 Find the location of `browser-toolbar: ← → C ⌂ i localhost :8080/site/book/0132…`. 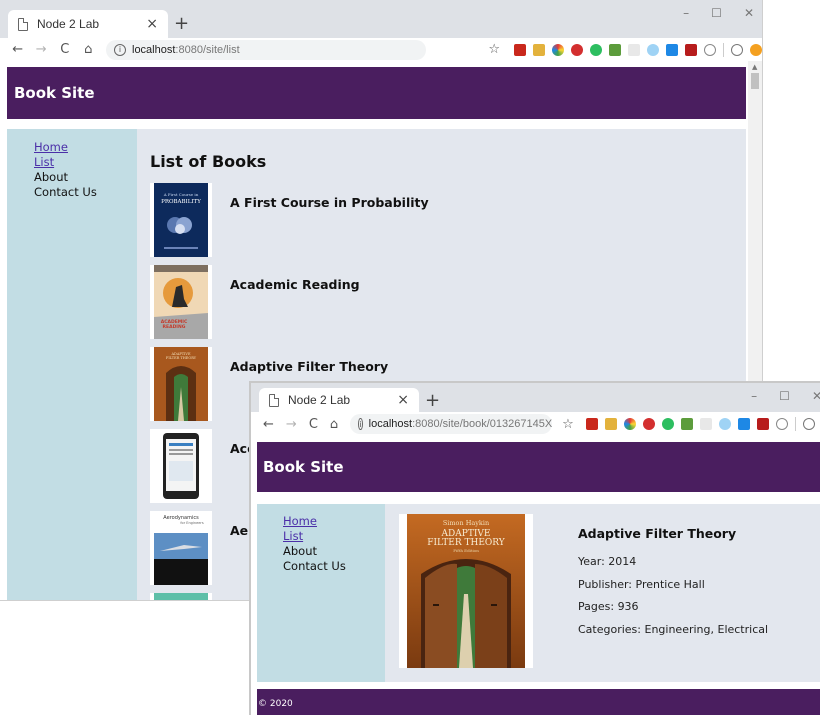

browser-toolbar: ← → C ⌂ i localhost :8080/site/book/0132… is located at coordinates (535, 424).